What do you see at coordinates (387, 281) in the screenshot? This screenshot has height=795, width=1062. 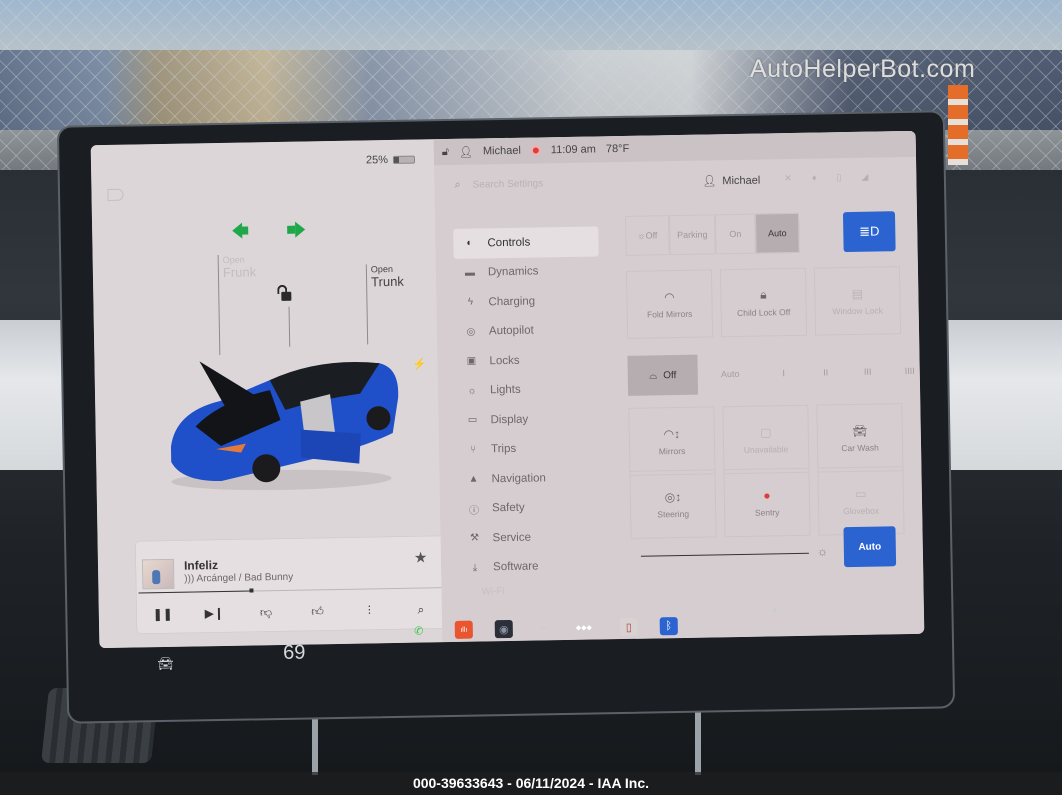 I see `trunk-label: Trunk` at bounding box center [387, 281].